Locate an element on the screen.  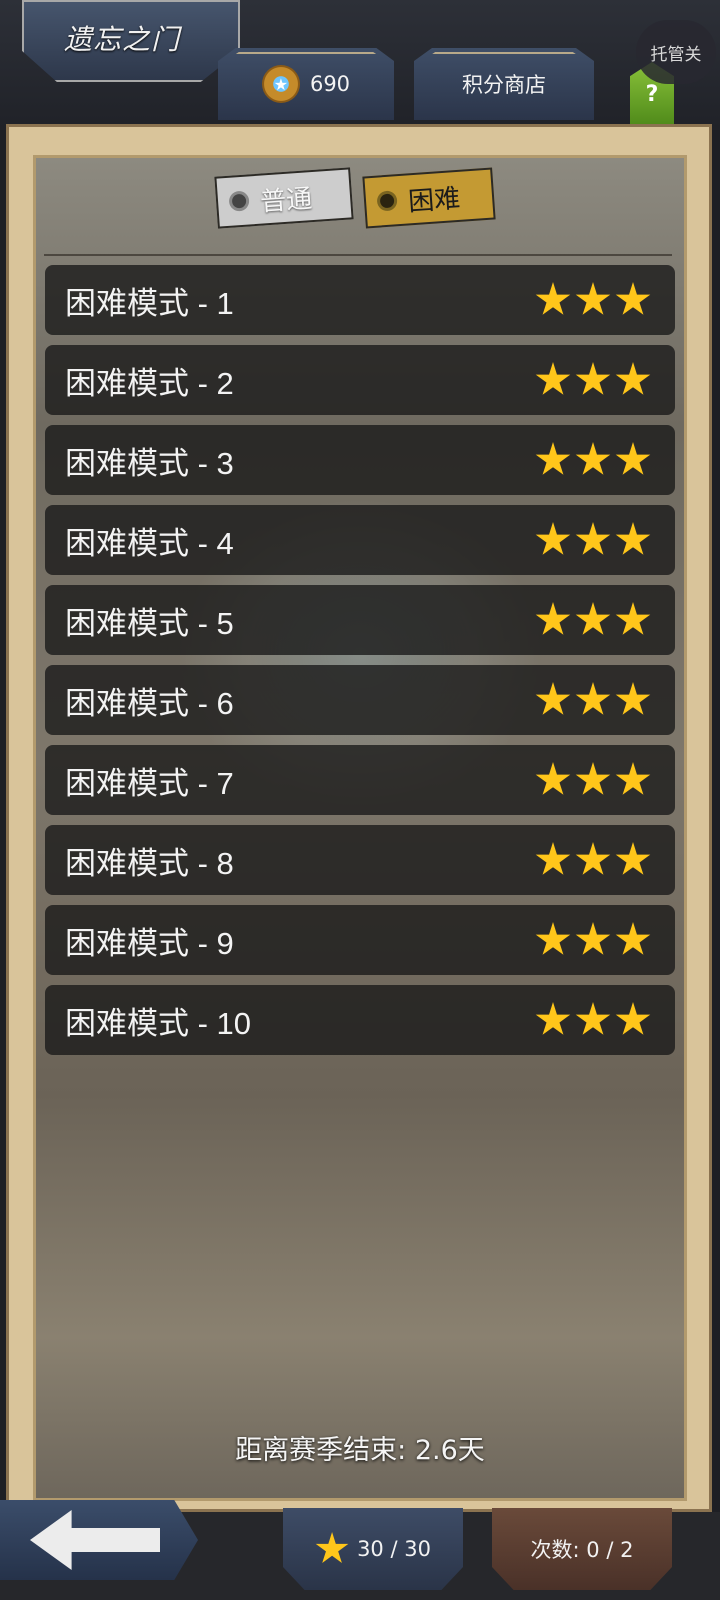
level-row-2: 困难模式 - 2 is located at coordinates (360, 380).